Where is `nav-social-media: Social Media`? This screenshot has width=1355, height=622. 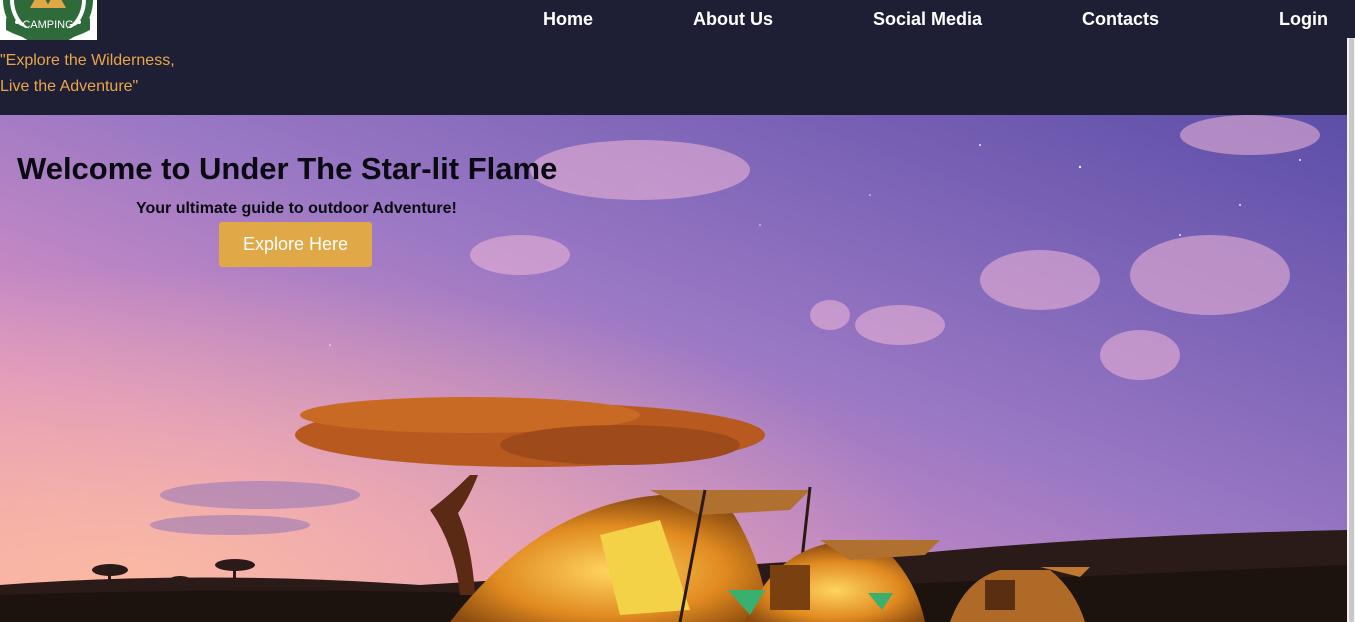
nav-social-media: Social Media is located at coordinates (927, 19).